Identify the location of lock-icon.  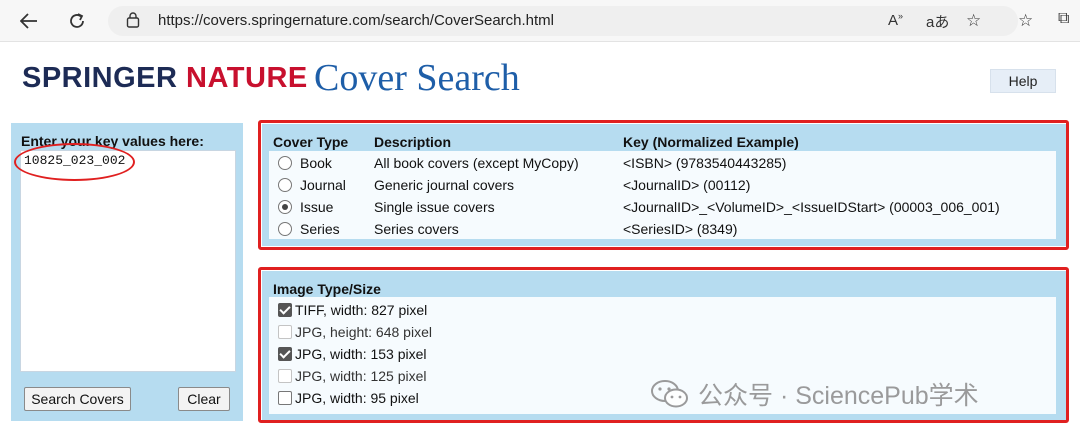
(134, 20).